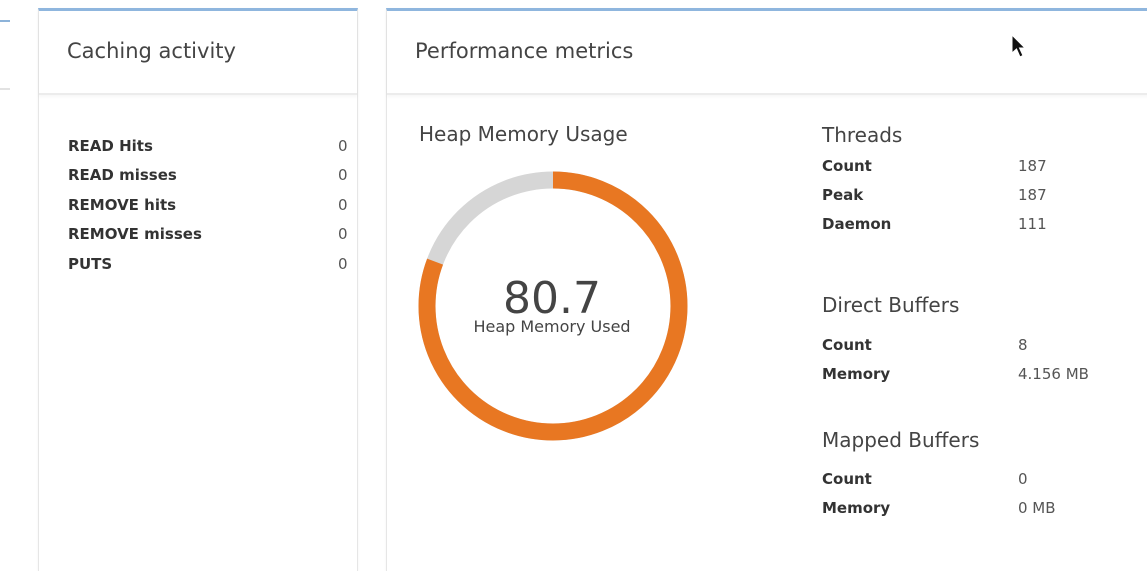 This screenshot has height=571, width=1147. What do you see at coordinates (1053, 374) in the screenshot?
I see `metric-value: 4.156 MB` at bounding box center [1053, 374].